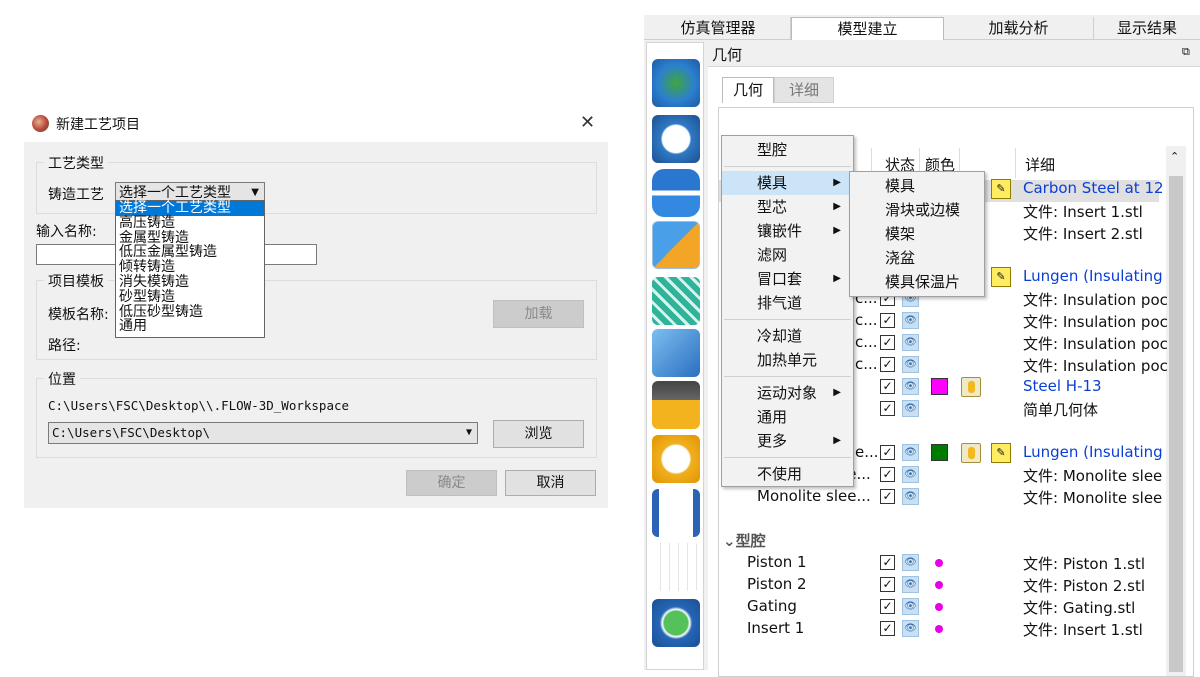 Image resolution: width=1200 pixels, height=677 pixels. I want to click on ok-button: 确定, so click(451, 483).